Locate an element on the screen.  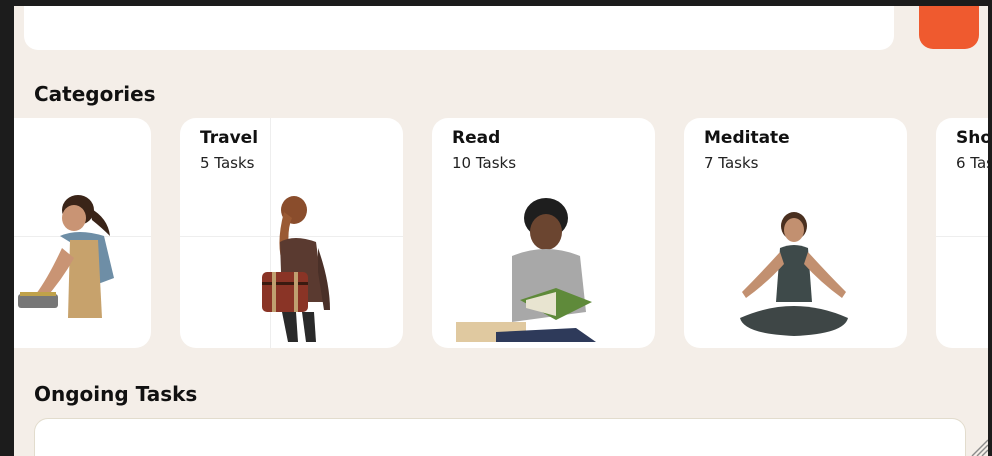
category-name: Travel is located at coordinates (229, 138).